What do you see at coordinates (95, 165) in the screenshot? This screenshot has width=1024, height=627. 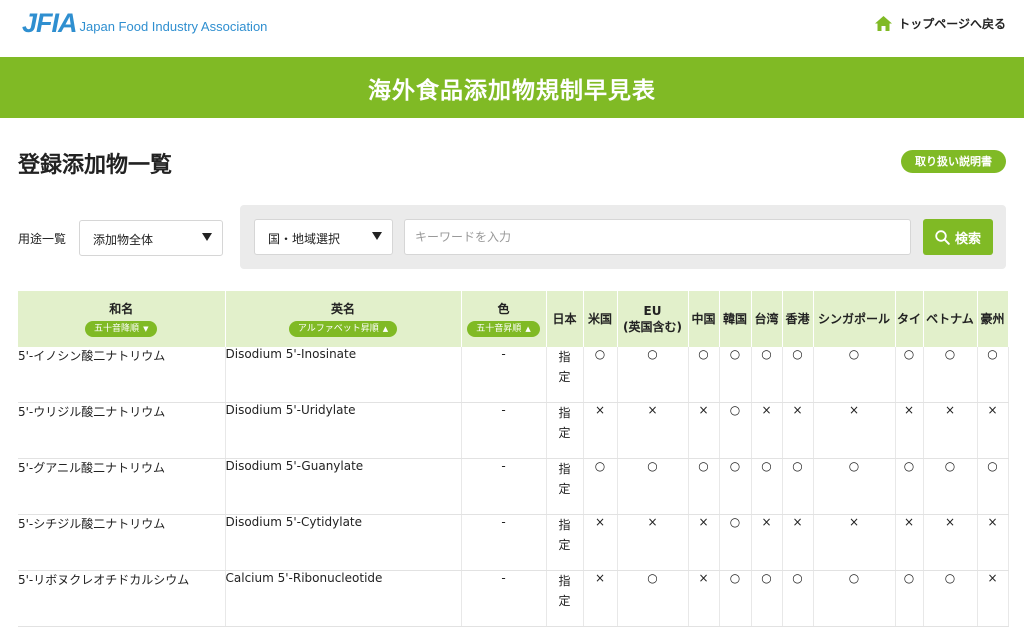 I see `page-title: 登録添加物一覧` at bounding box center [95, 165].